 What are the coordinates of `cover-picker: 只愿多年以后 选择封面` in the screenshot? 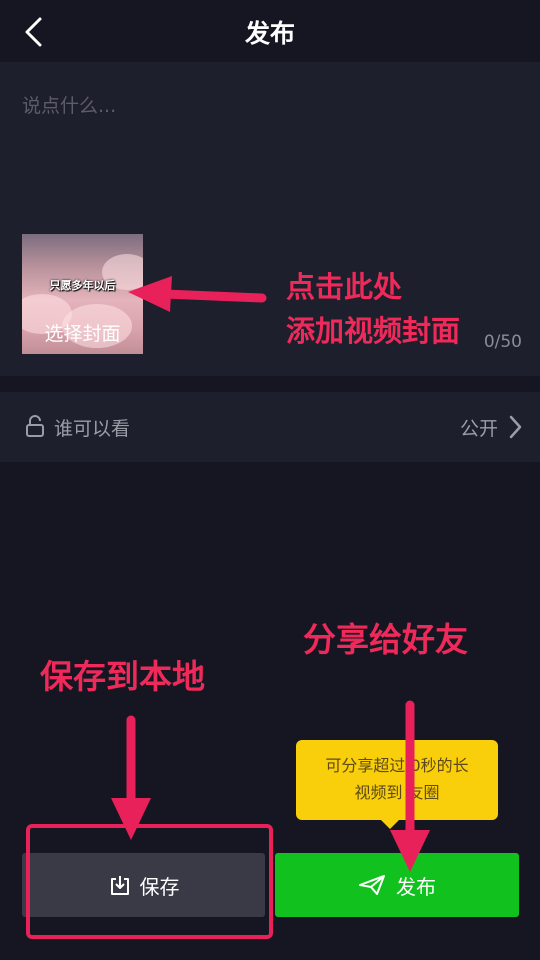 It's located at (82, 294).